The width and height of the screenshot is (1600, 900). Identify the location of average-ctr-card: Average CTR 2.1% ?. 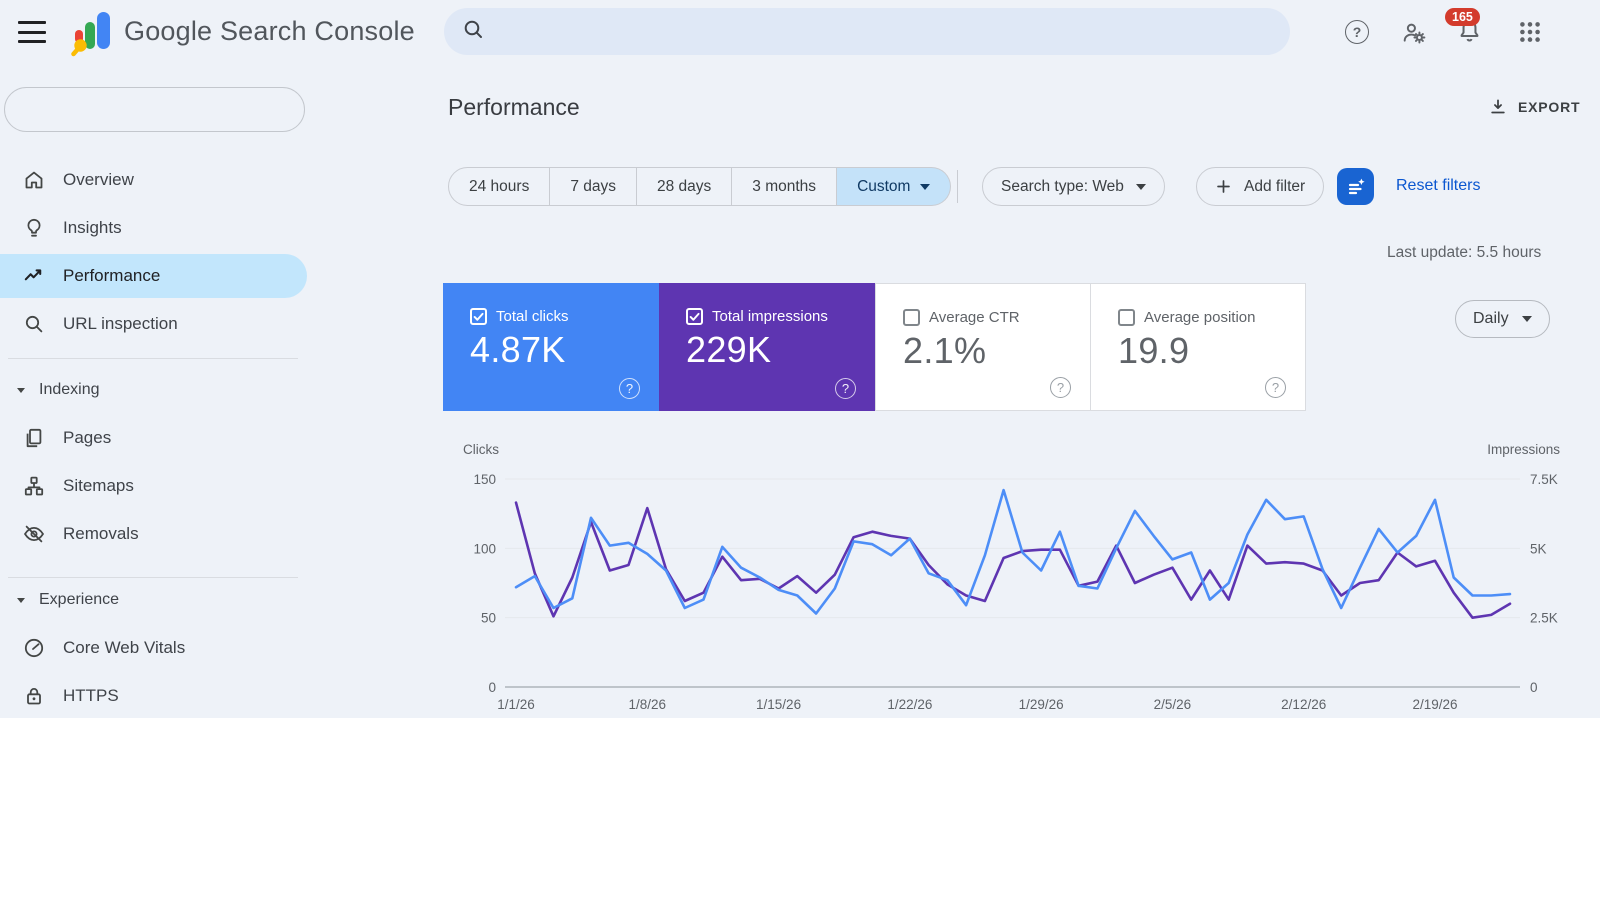
(983, 347).